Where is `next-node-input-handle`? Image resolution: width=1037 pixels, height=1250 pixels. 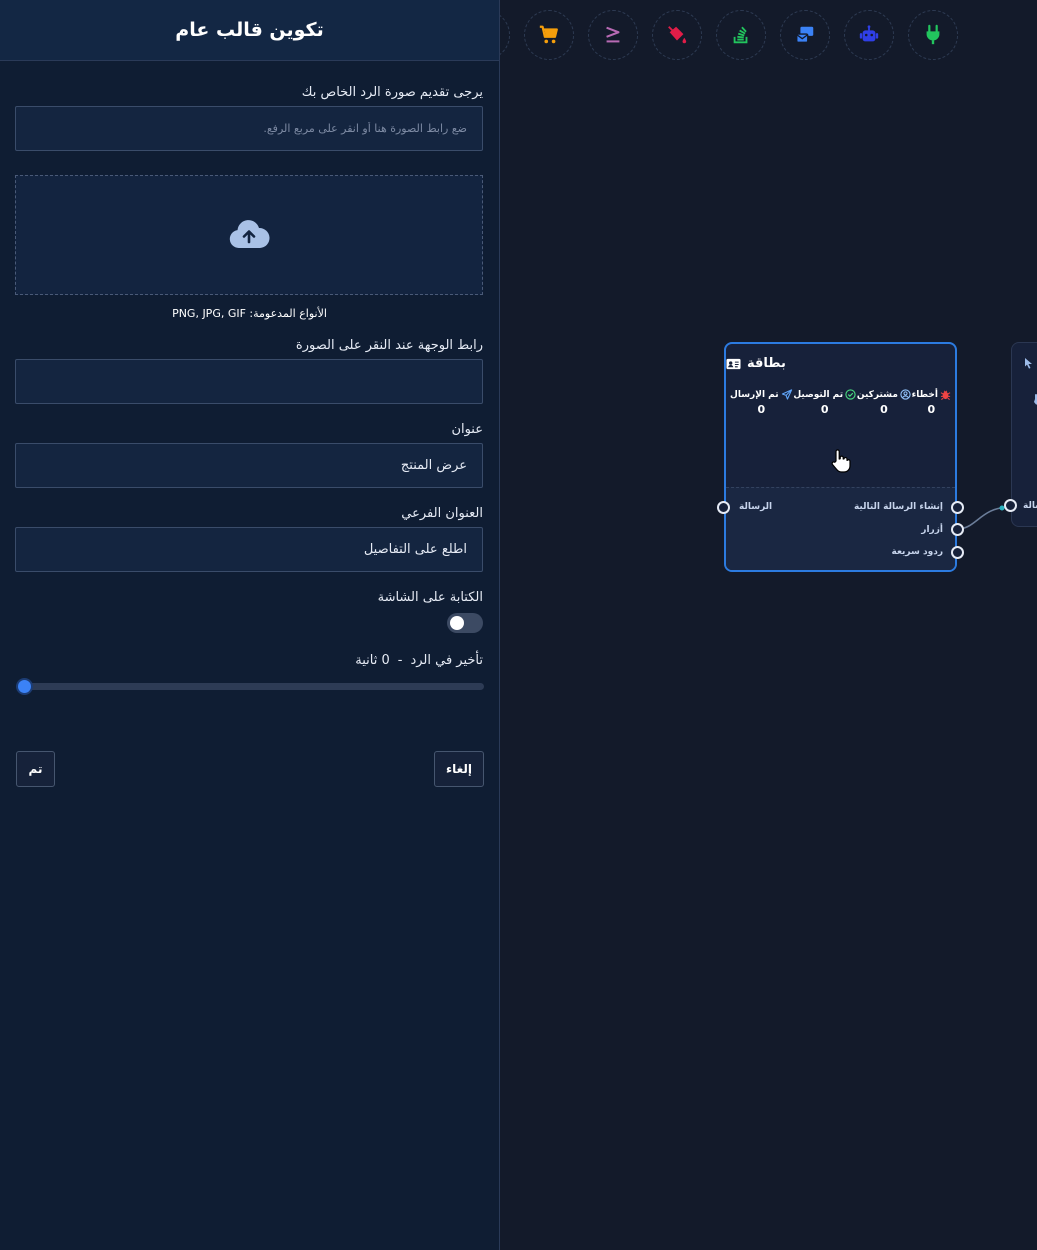 next-node-input-handle is located at coordinates (1010, 505).